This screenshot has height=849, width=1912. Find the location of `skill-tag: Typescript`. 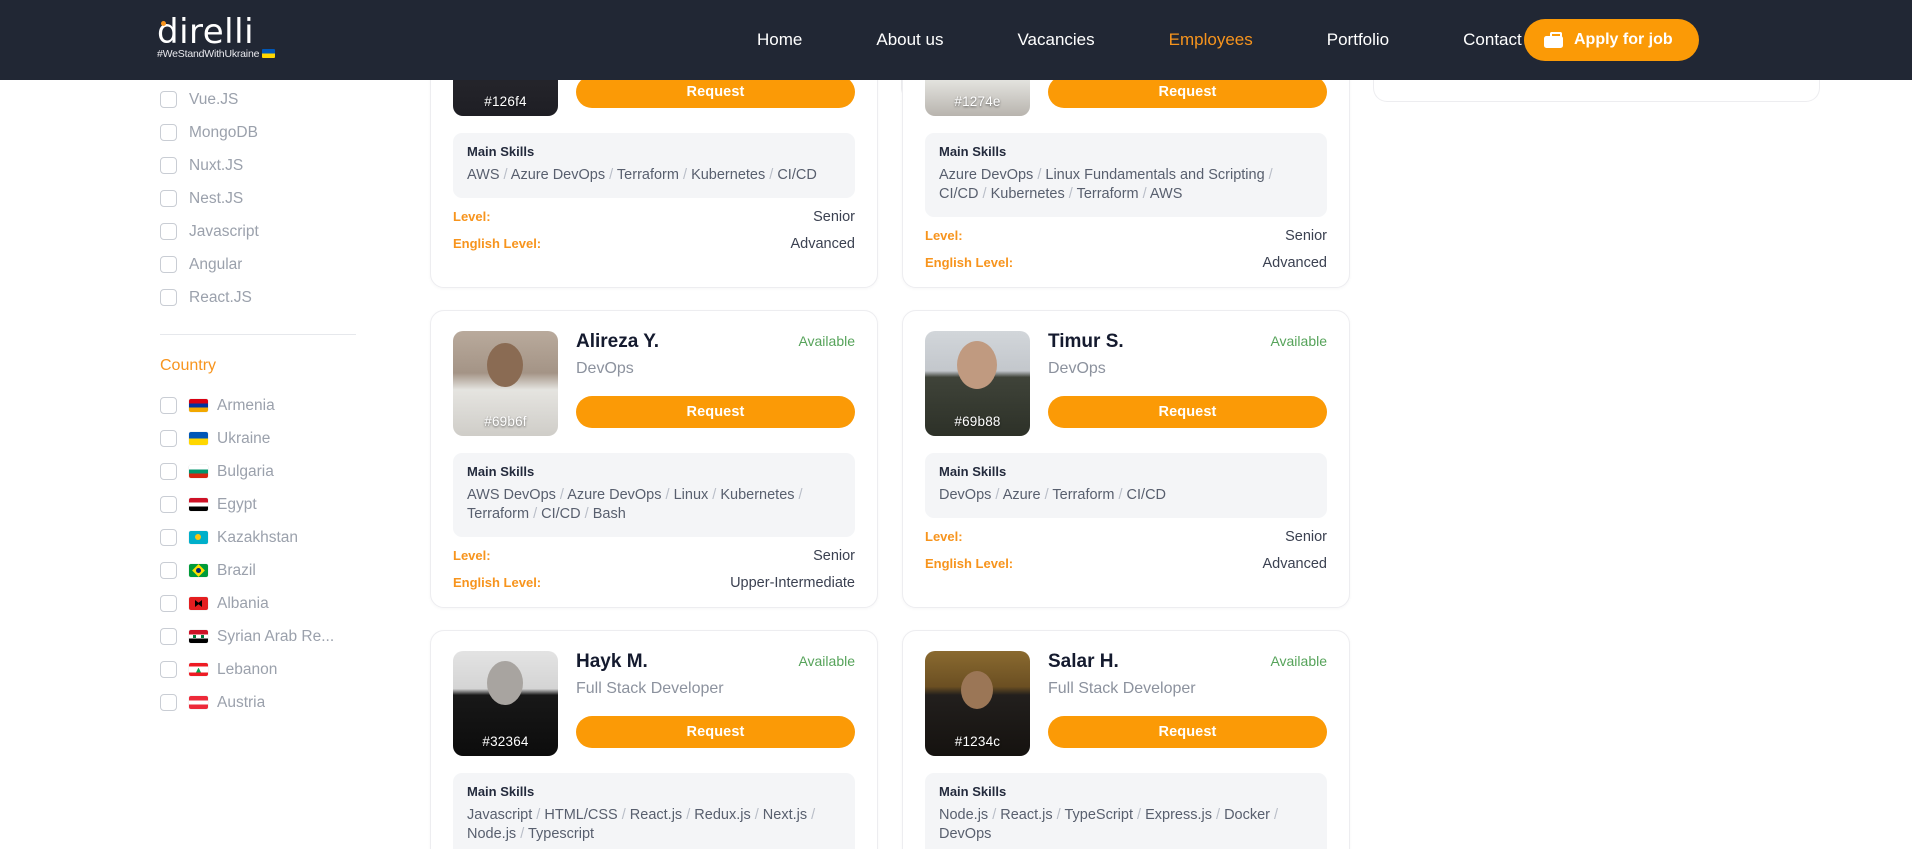

skill-tag: Typescript is located at coordinates (561, 834).